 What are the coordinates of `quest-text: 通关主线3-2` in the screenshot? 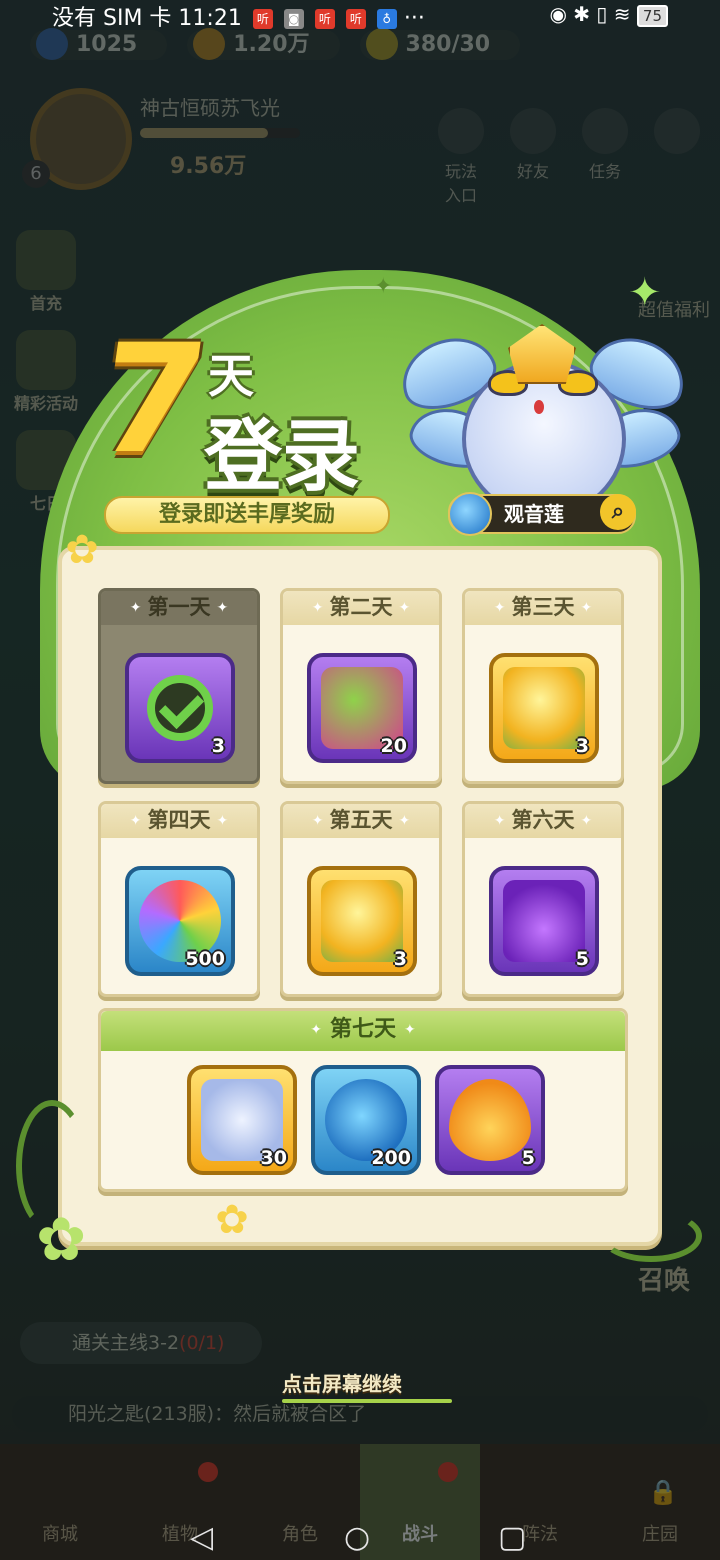 It's located at (126, 1343).